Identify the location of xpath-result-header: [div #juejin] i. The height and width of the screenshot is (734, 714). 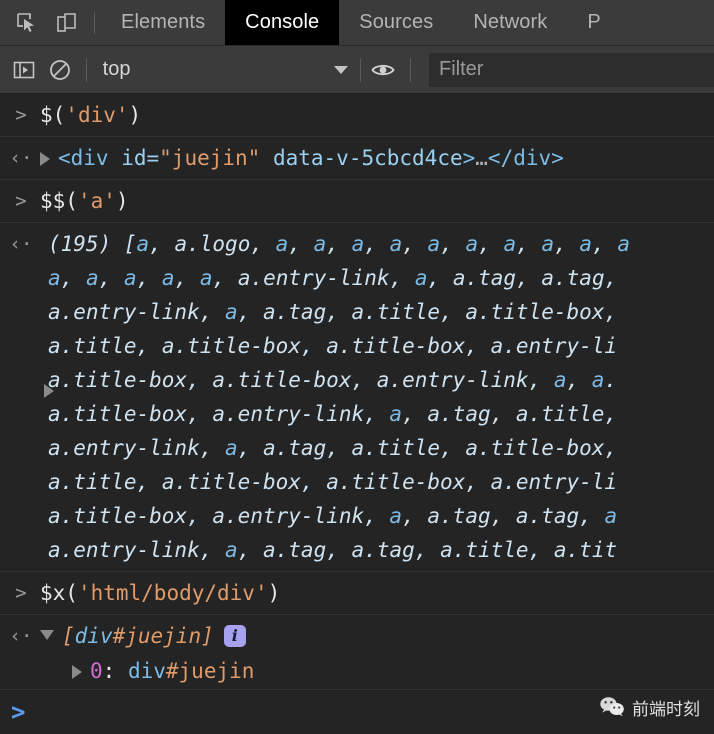
(377, 636).